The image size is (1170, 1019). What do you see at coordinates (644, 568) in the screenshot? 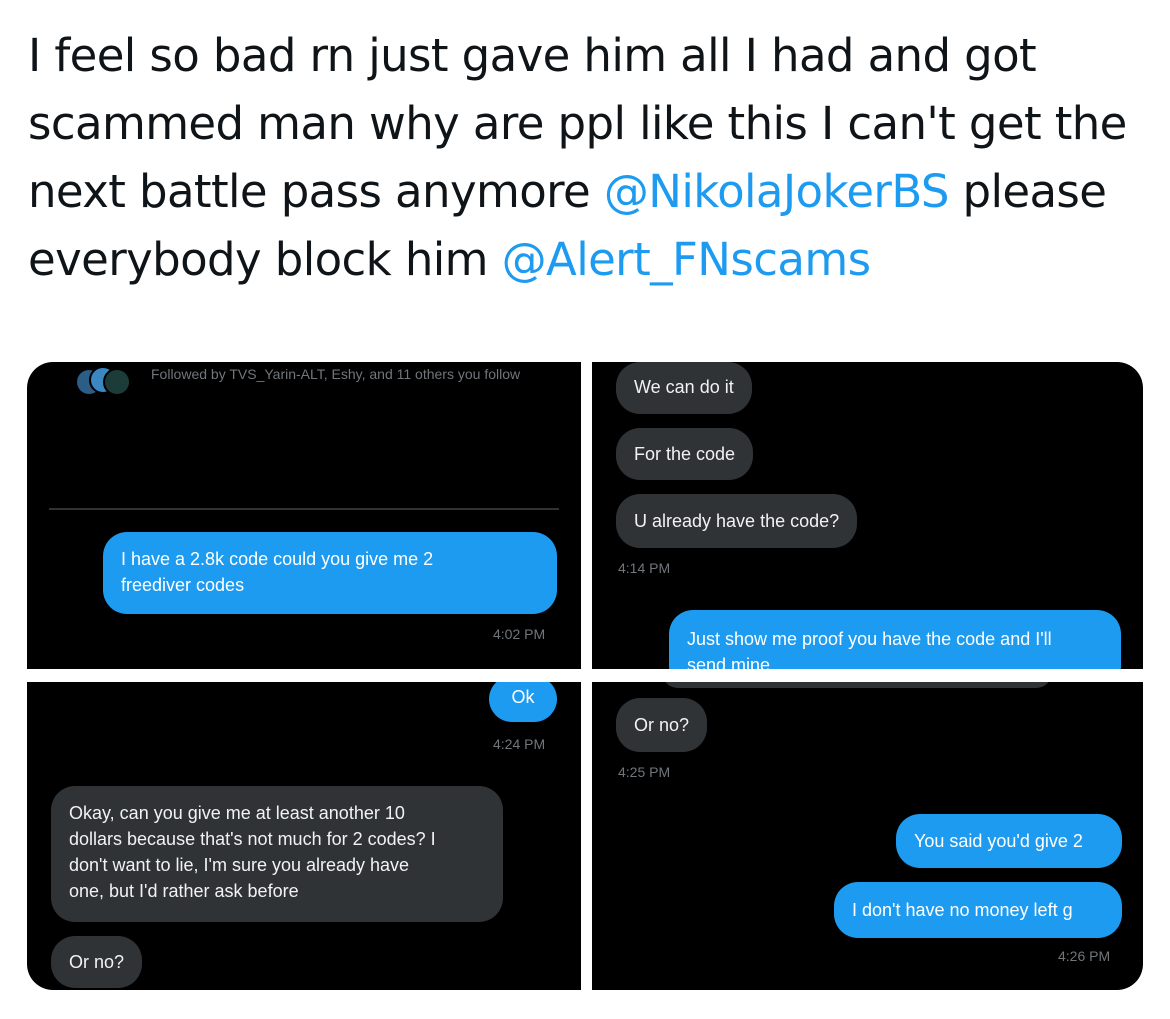
I see `message-timestamp: 4:14 PM` at bounding box center [644, 568].